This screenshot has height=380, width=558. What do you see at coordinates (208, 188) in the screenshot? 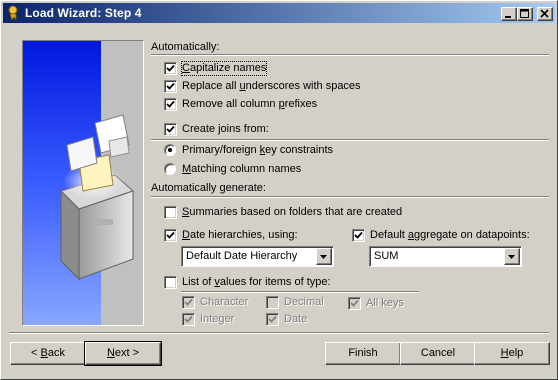
I see `automatically-generate-heading: Automatically generate:` at bounding box center [208, 188].